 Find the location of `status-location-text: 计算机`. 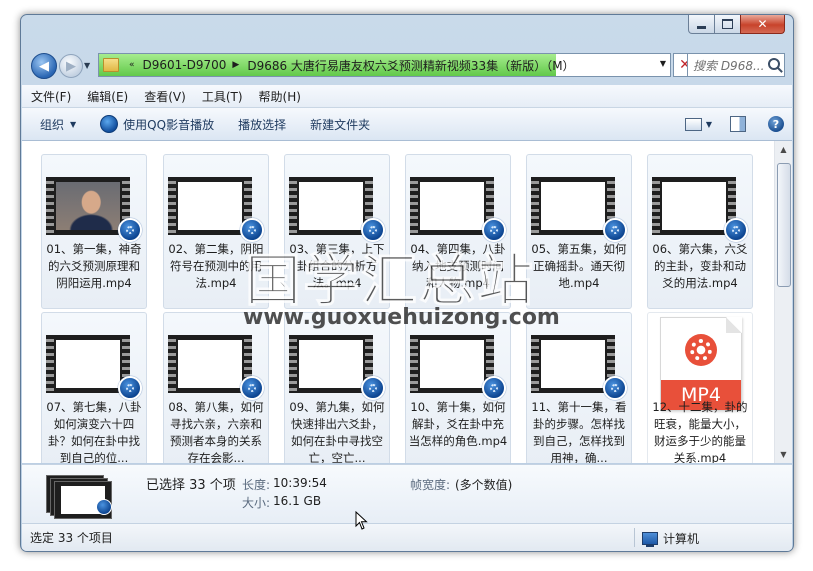

status-location-text: 计算机 is located at coordinates (681, 539).